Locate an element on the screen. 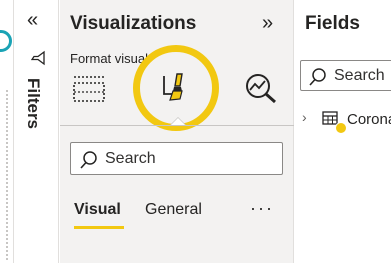 The width and height of the screenshot is (391, 263). fields-search-box is located at coordinates (345, 75).